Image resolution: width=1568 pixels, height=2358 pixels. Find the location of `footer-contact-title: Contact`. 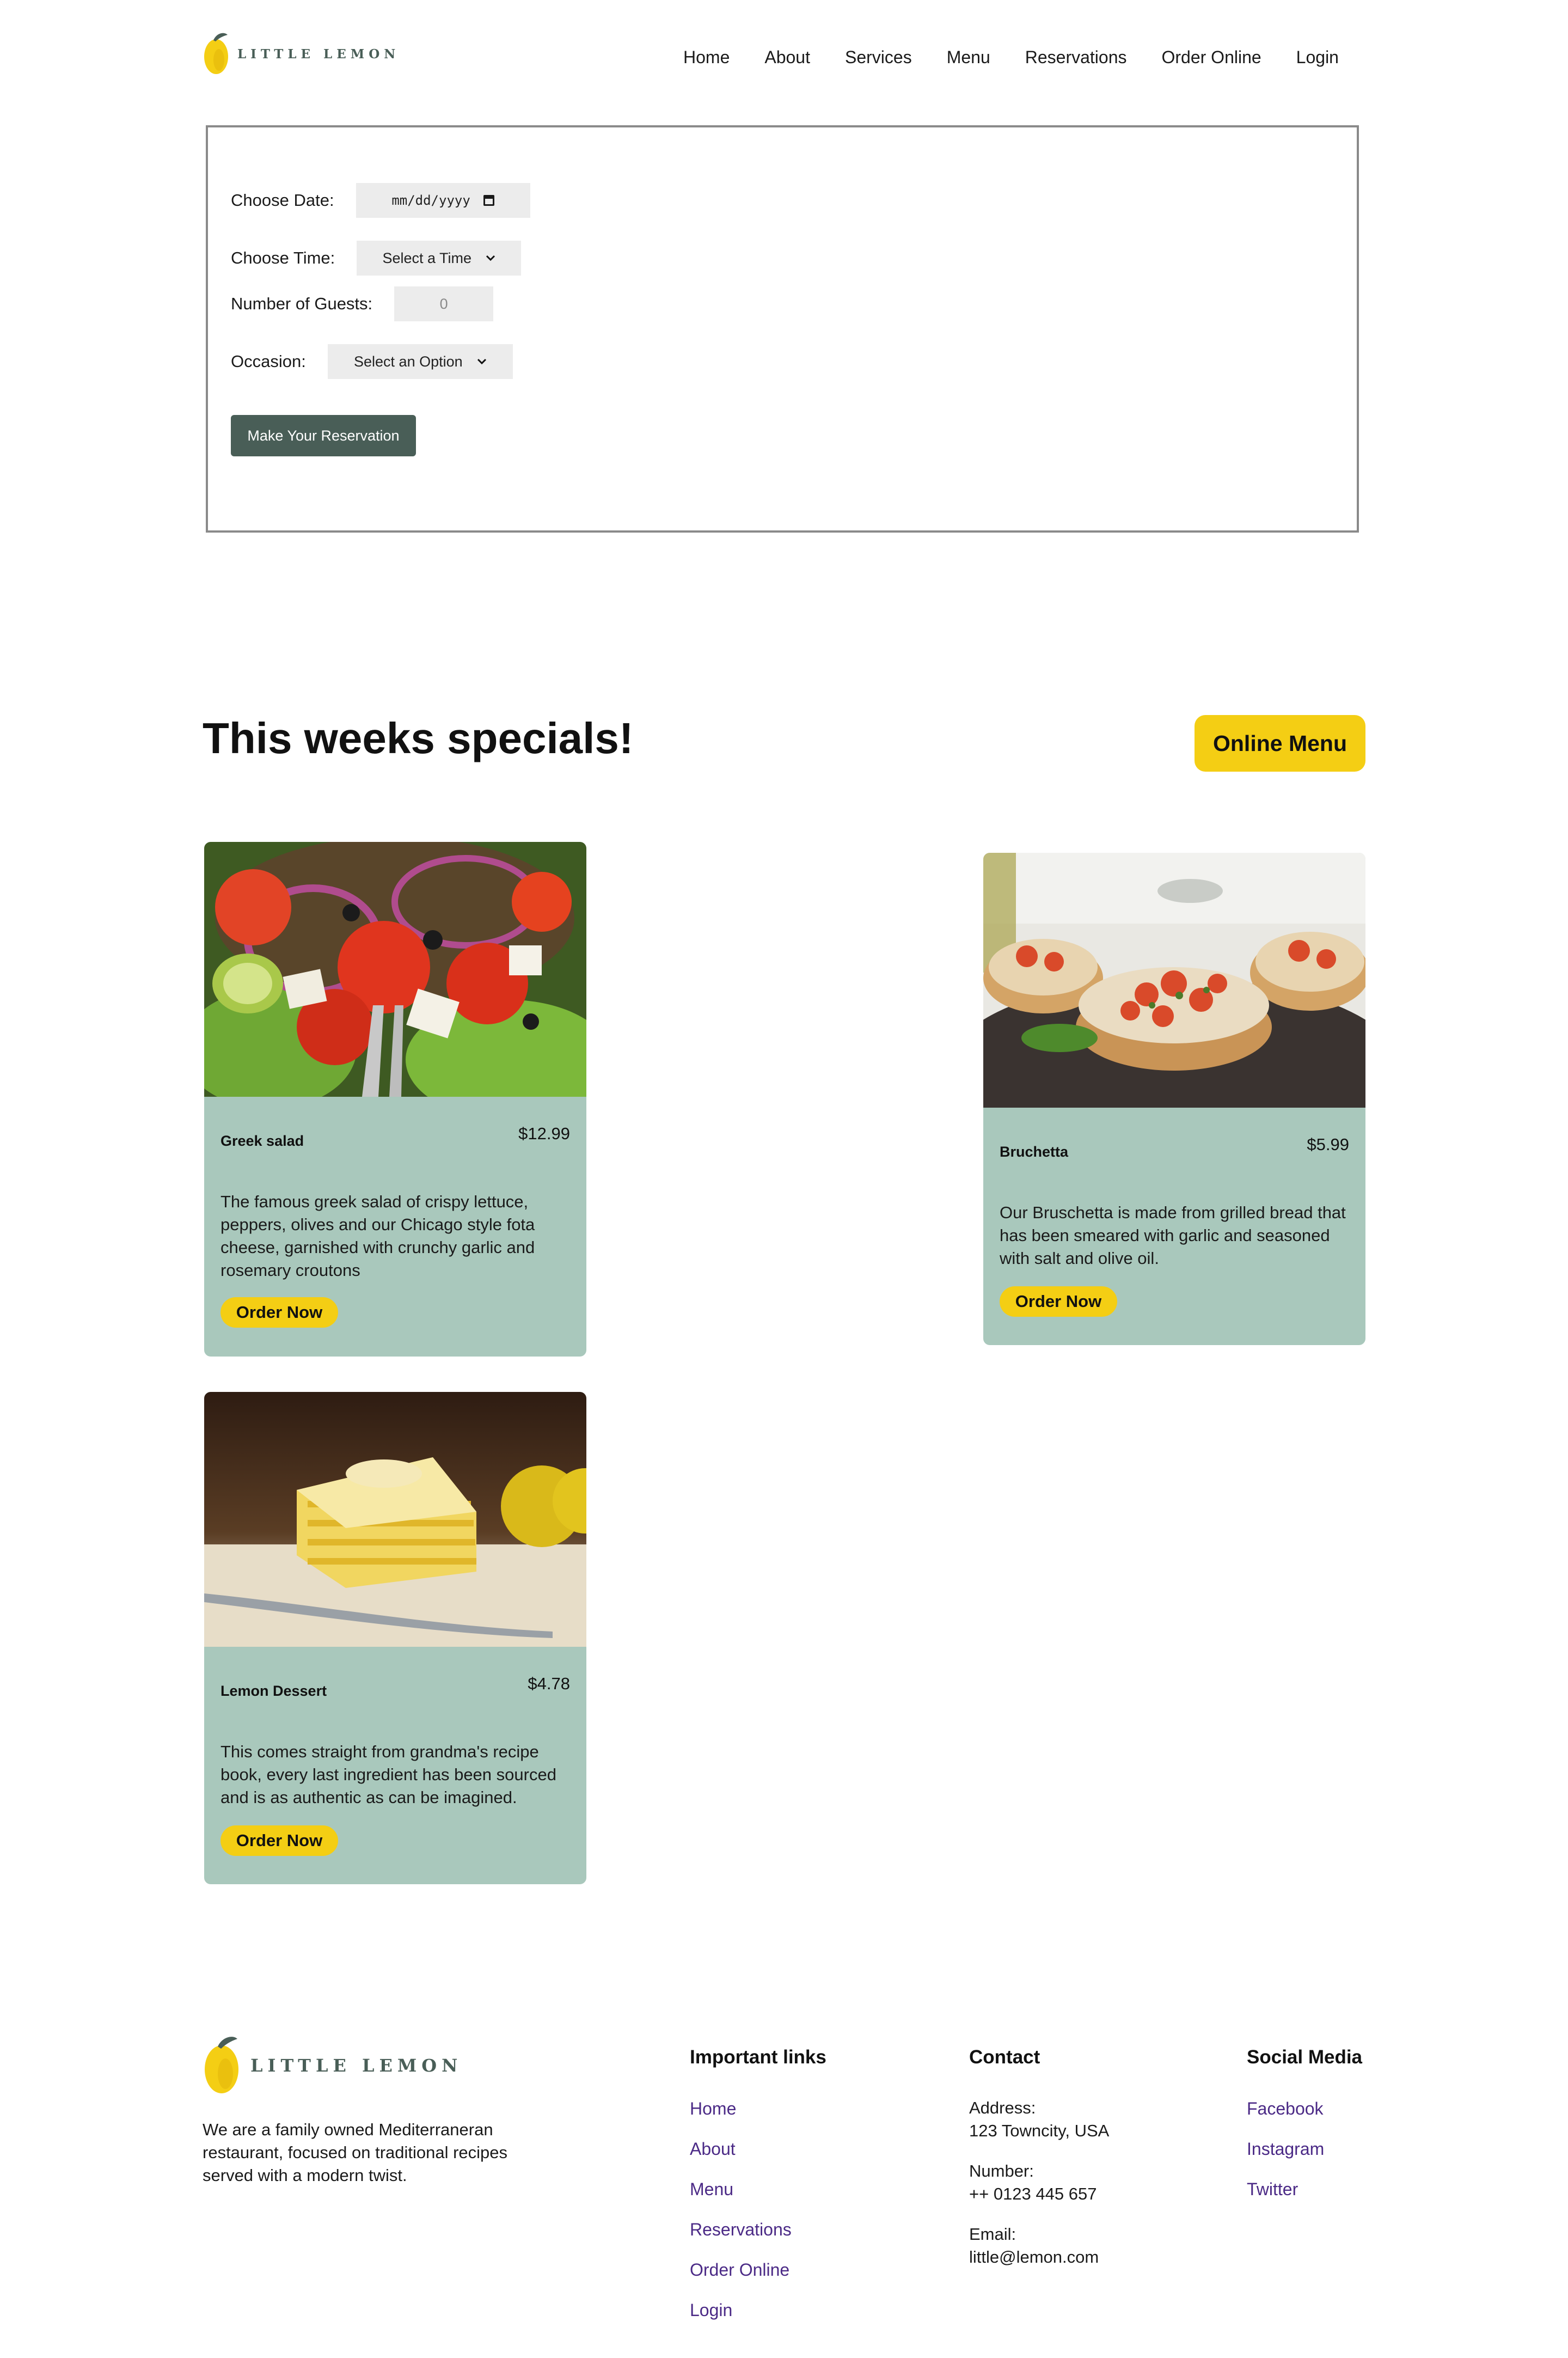

footer-contact-title: Contact is located at coordinates (1004, 2057).